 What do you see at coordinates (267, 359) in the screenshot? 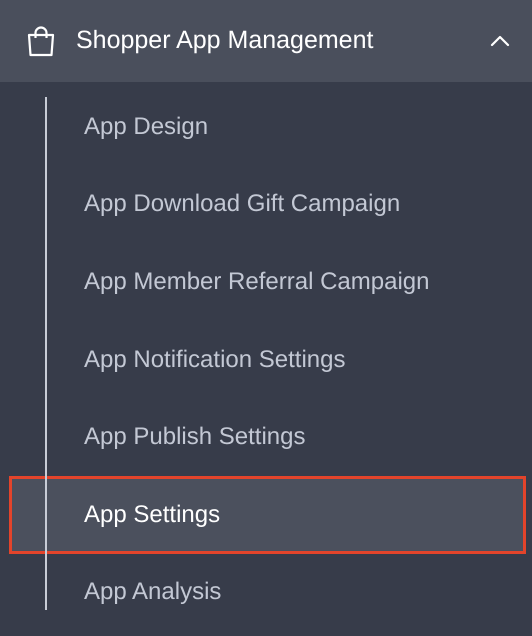
I see `submenu-item: App Notification Settings` at bounding box center [267, 359].